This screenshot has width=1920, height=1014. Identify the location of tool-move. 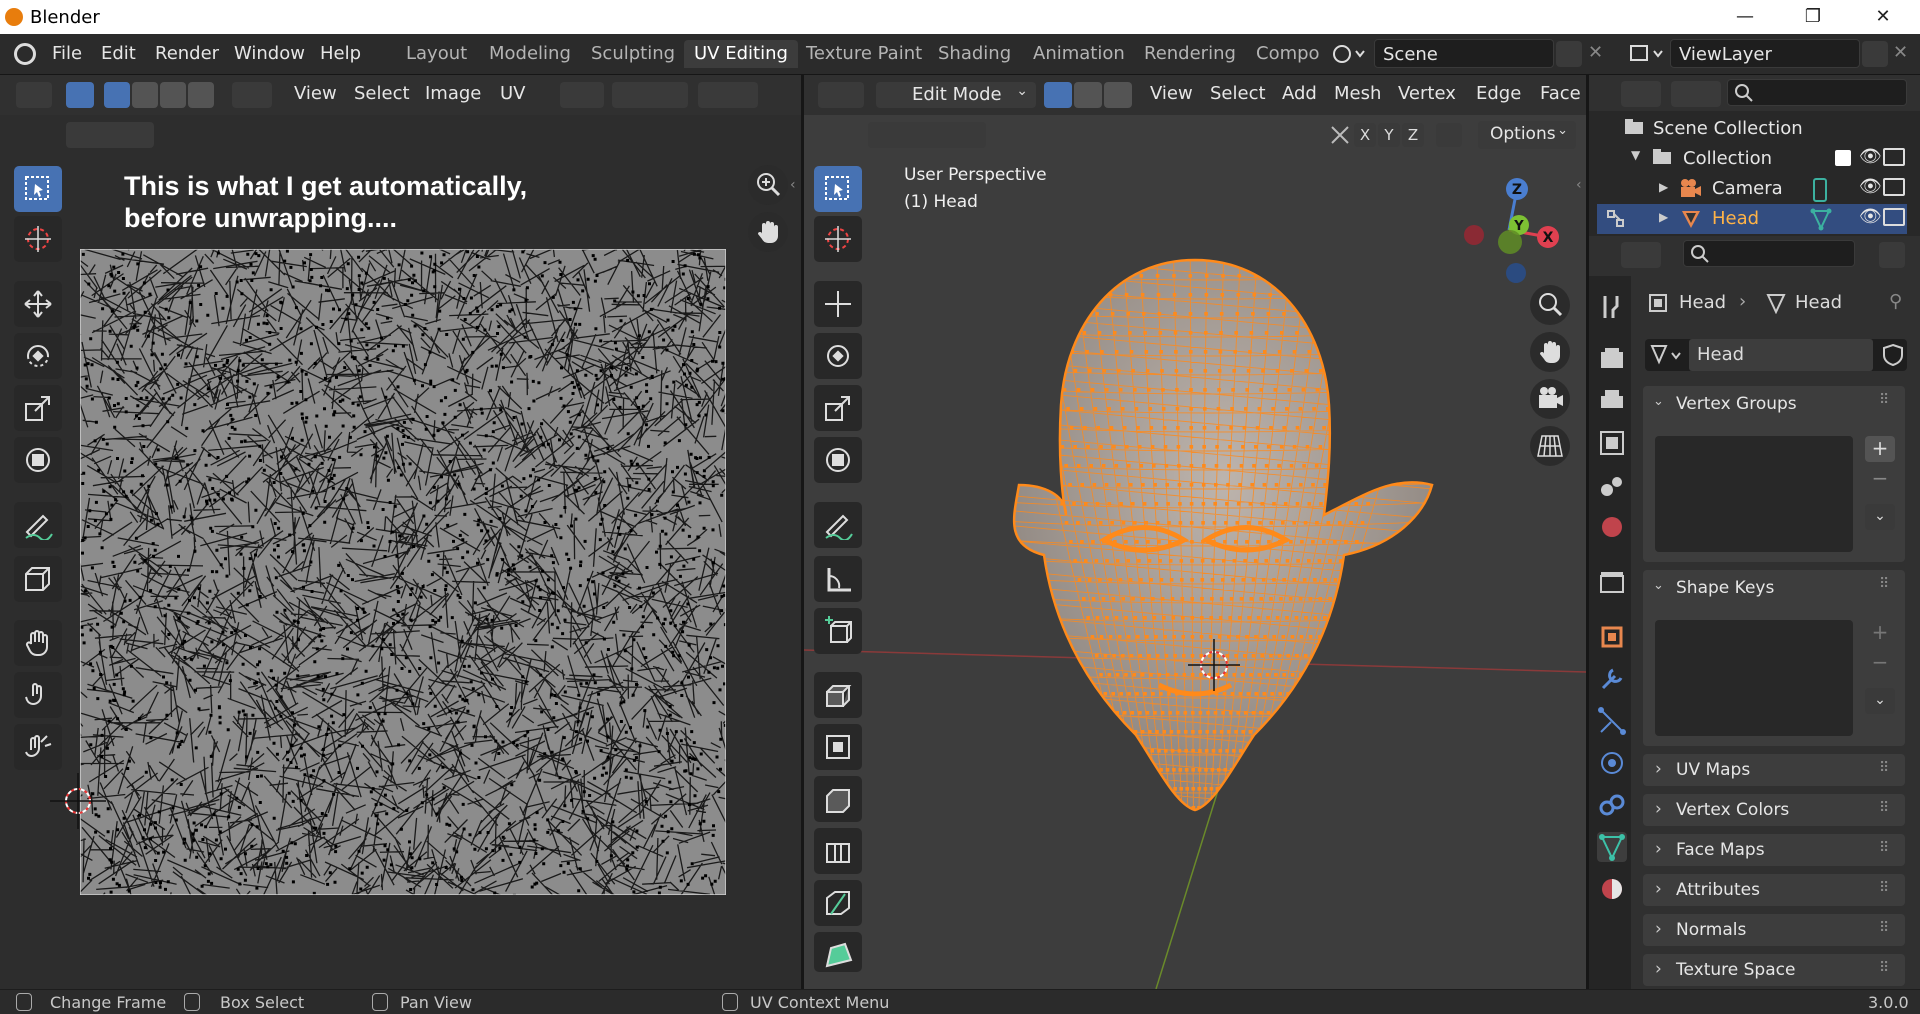
(38, 304).